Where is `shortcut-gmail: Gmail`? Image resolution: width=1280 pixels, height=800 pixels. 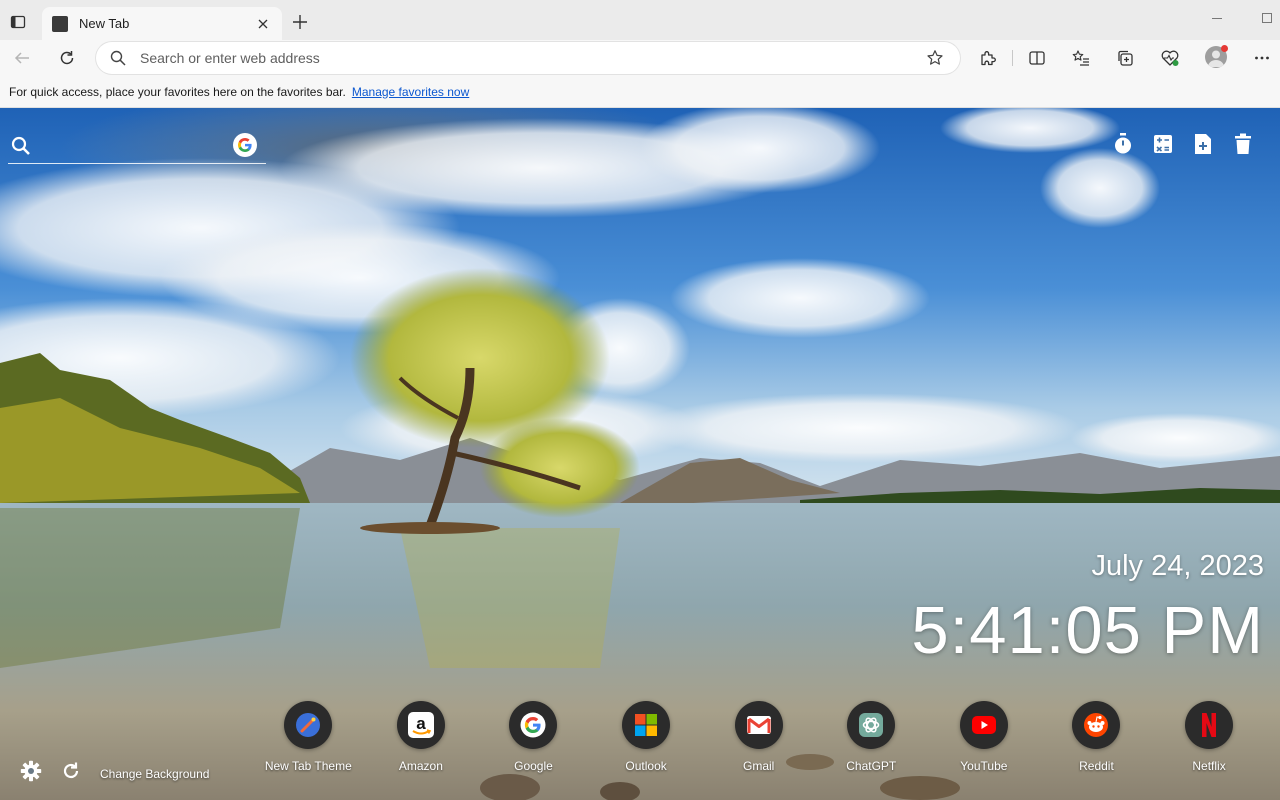
shortcut-gmail: Gmail is located at coordinates (758, 737).